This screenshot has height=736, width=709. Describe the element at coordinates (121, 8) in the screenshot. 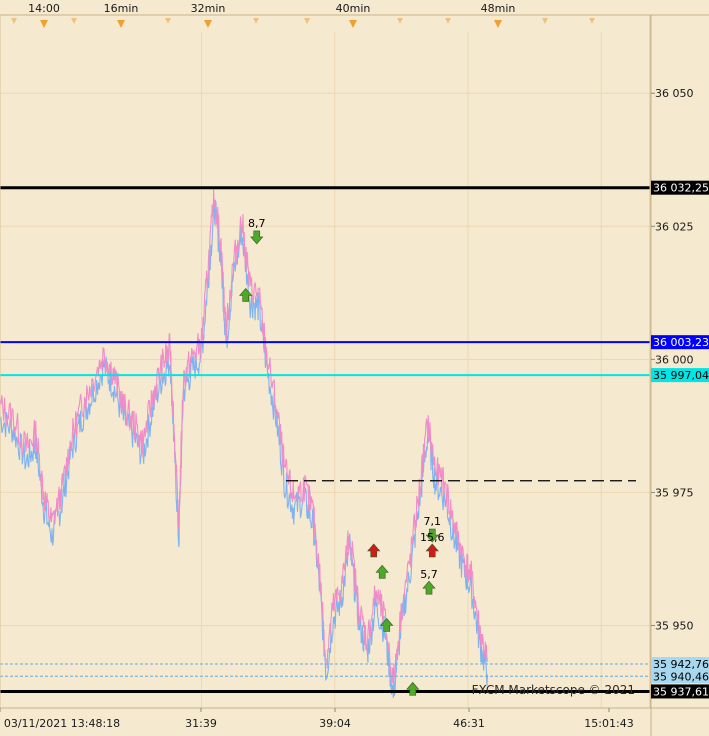

I see `top-time-label: 16min` at that location.